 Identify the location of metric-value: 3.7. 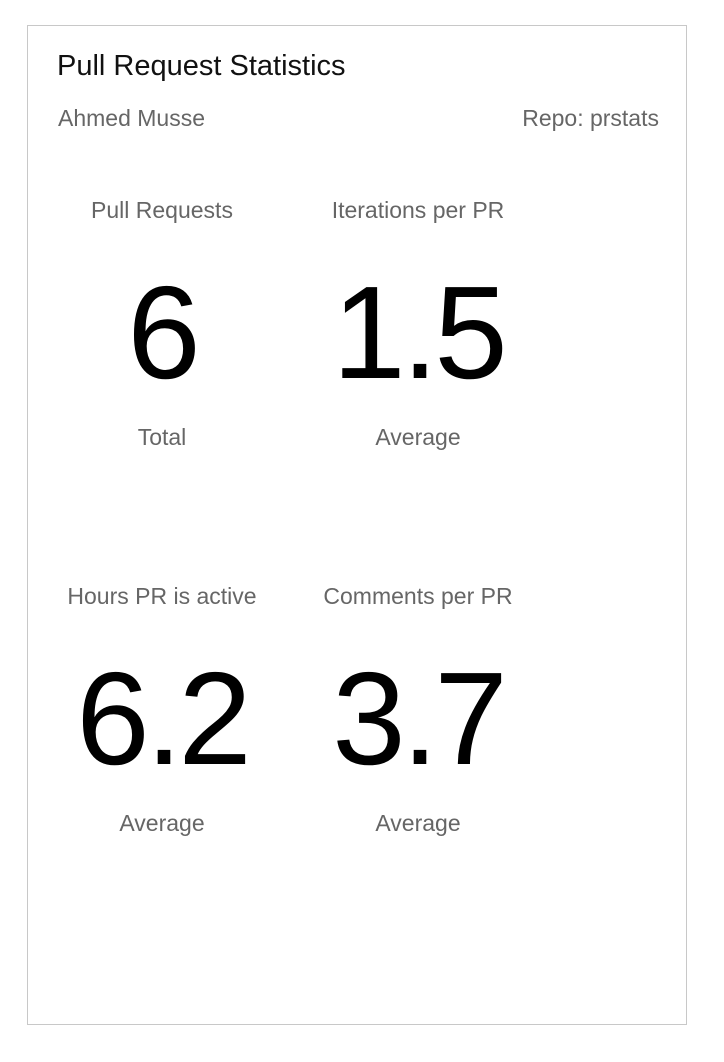
(420, 718).